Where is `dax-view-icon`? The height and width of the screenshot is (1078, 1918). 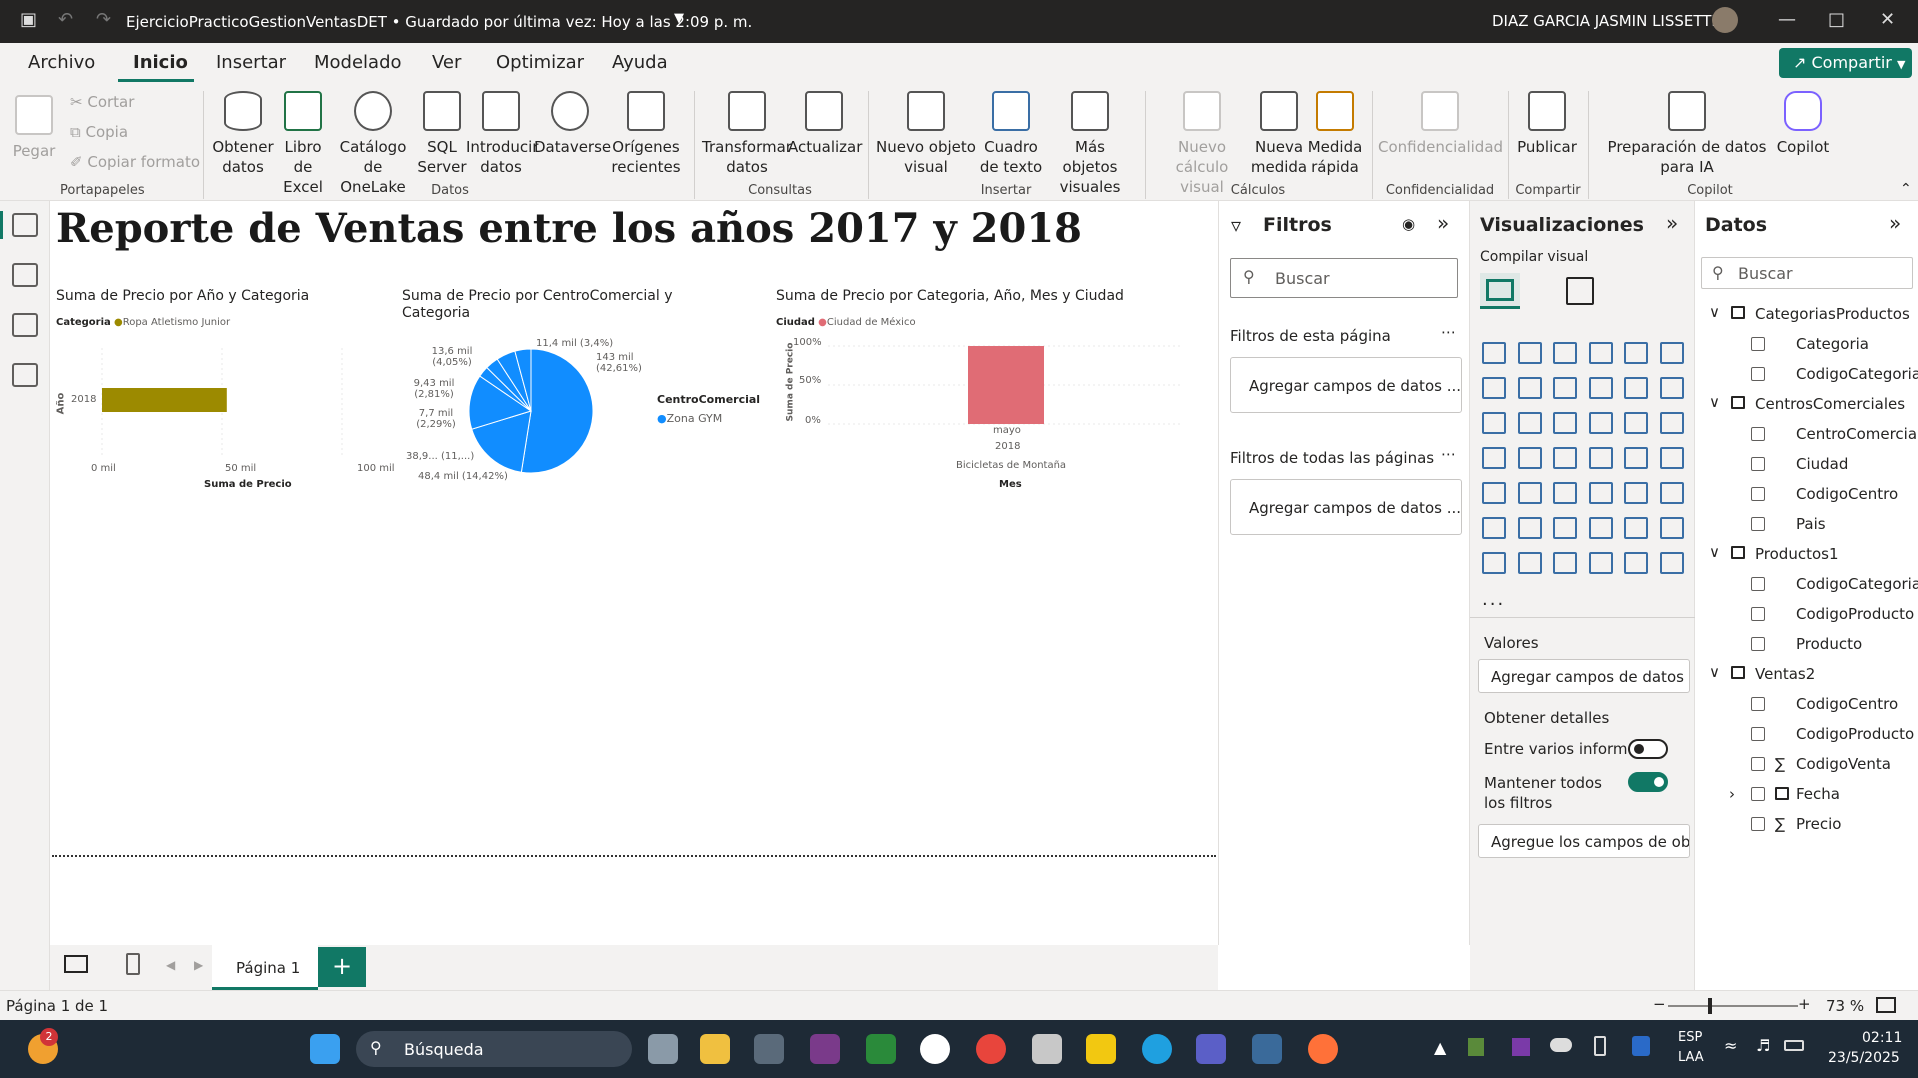
dax-view-icon is located at coordinates (25, 375).